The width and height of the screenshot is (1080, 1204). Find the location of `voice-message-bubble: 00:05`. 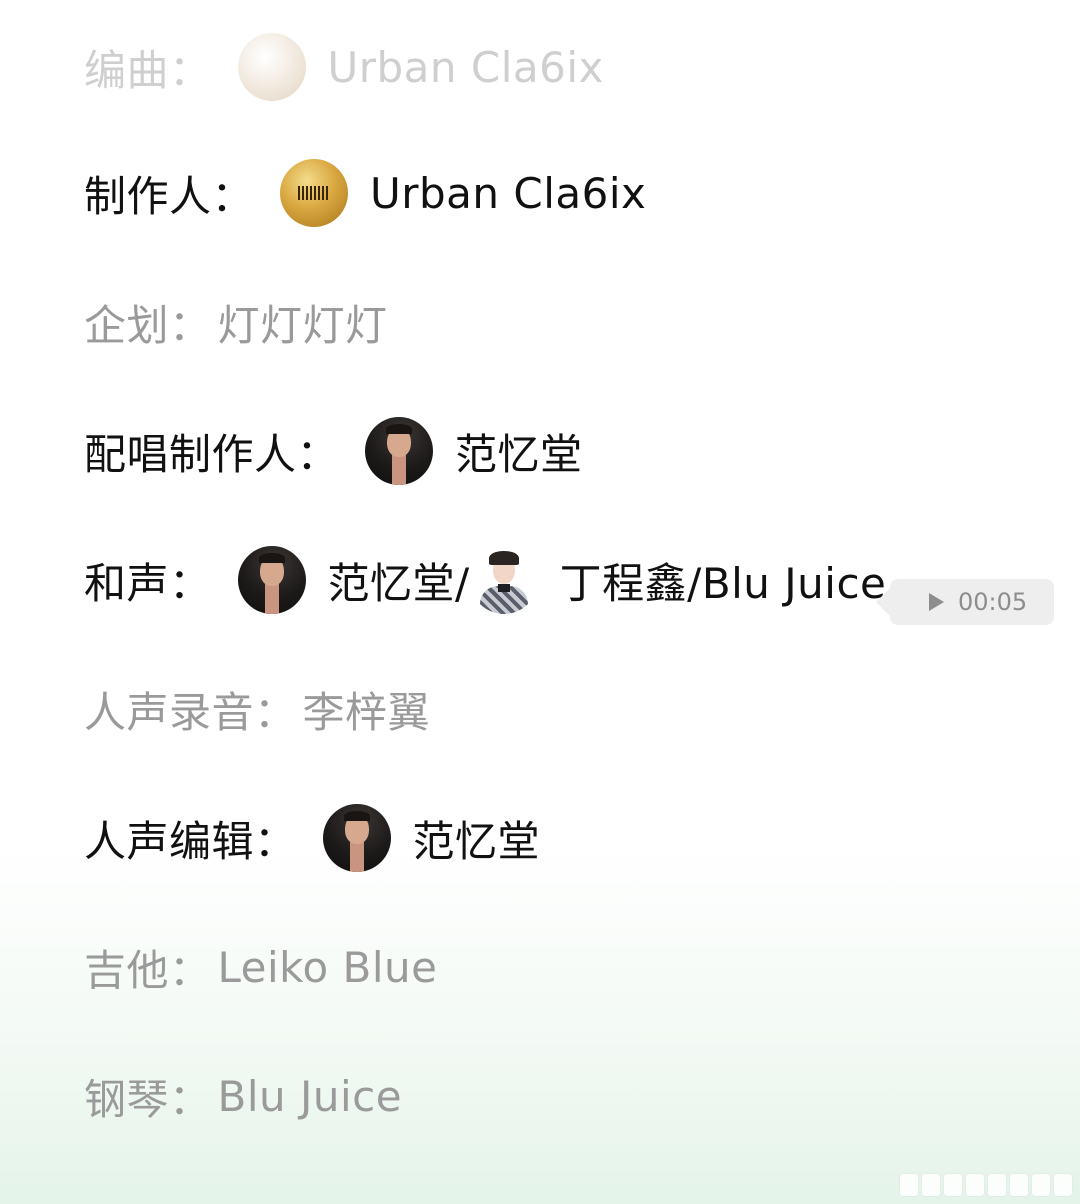

voice-message-bubble: 00:05 is located at coordinates (965, 602).